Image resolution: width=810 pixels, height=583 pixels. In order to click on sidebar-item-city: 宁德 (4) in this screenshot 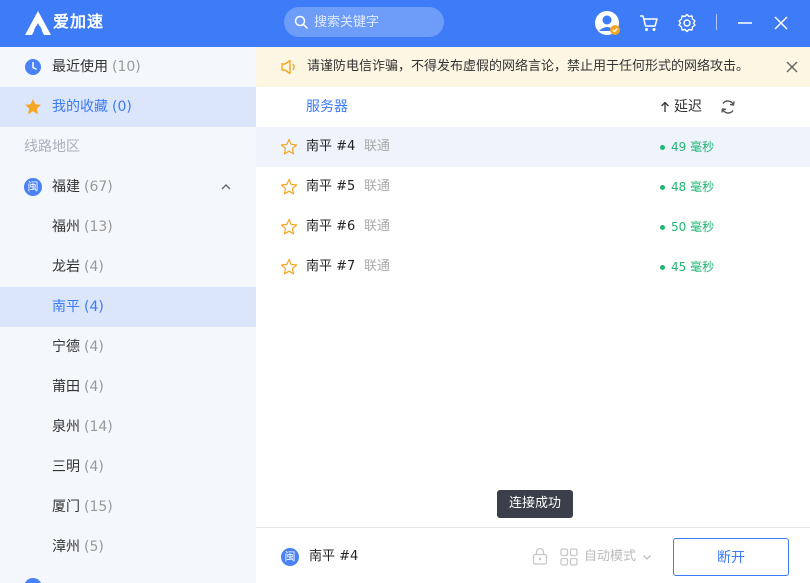, I will do `click(128, 347)`.